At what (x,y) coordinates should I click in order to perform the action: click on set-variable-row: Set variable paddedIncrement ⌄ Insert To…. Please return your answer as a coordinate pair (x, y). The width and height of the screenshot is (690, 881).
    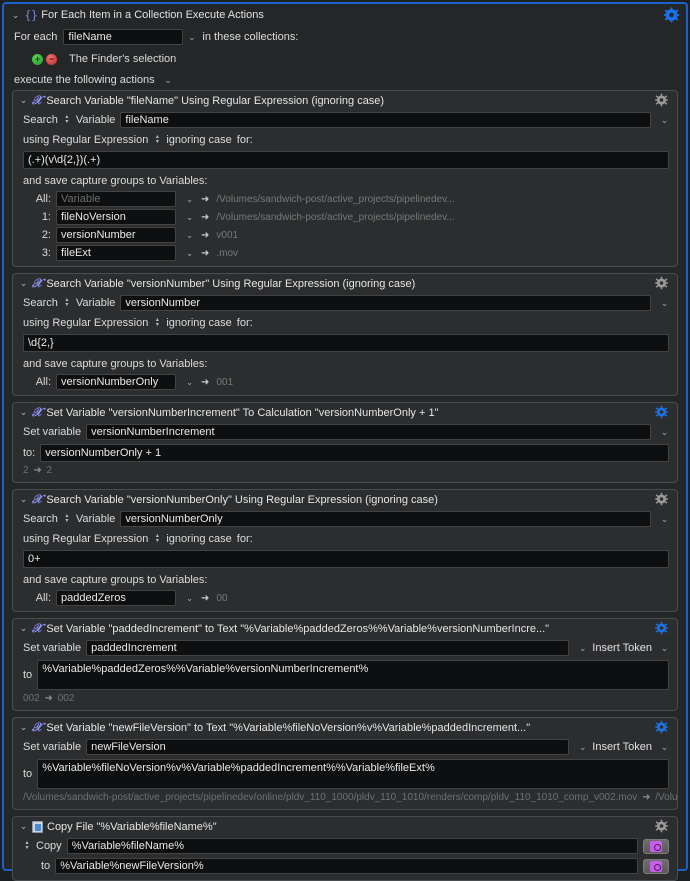
    Looking at the image, I should click on (345, 648).